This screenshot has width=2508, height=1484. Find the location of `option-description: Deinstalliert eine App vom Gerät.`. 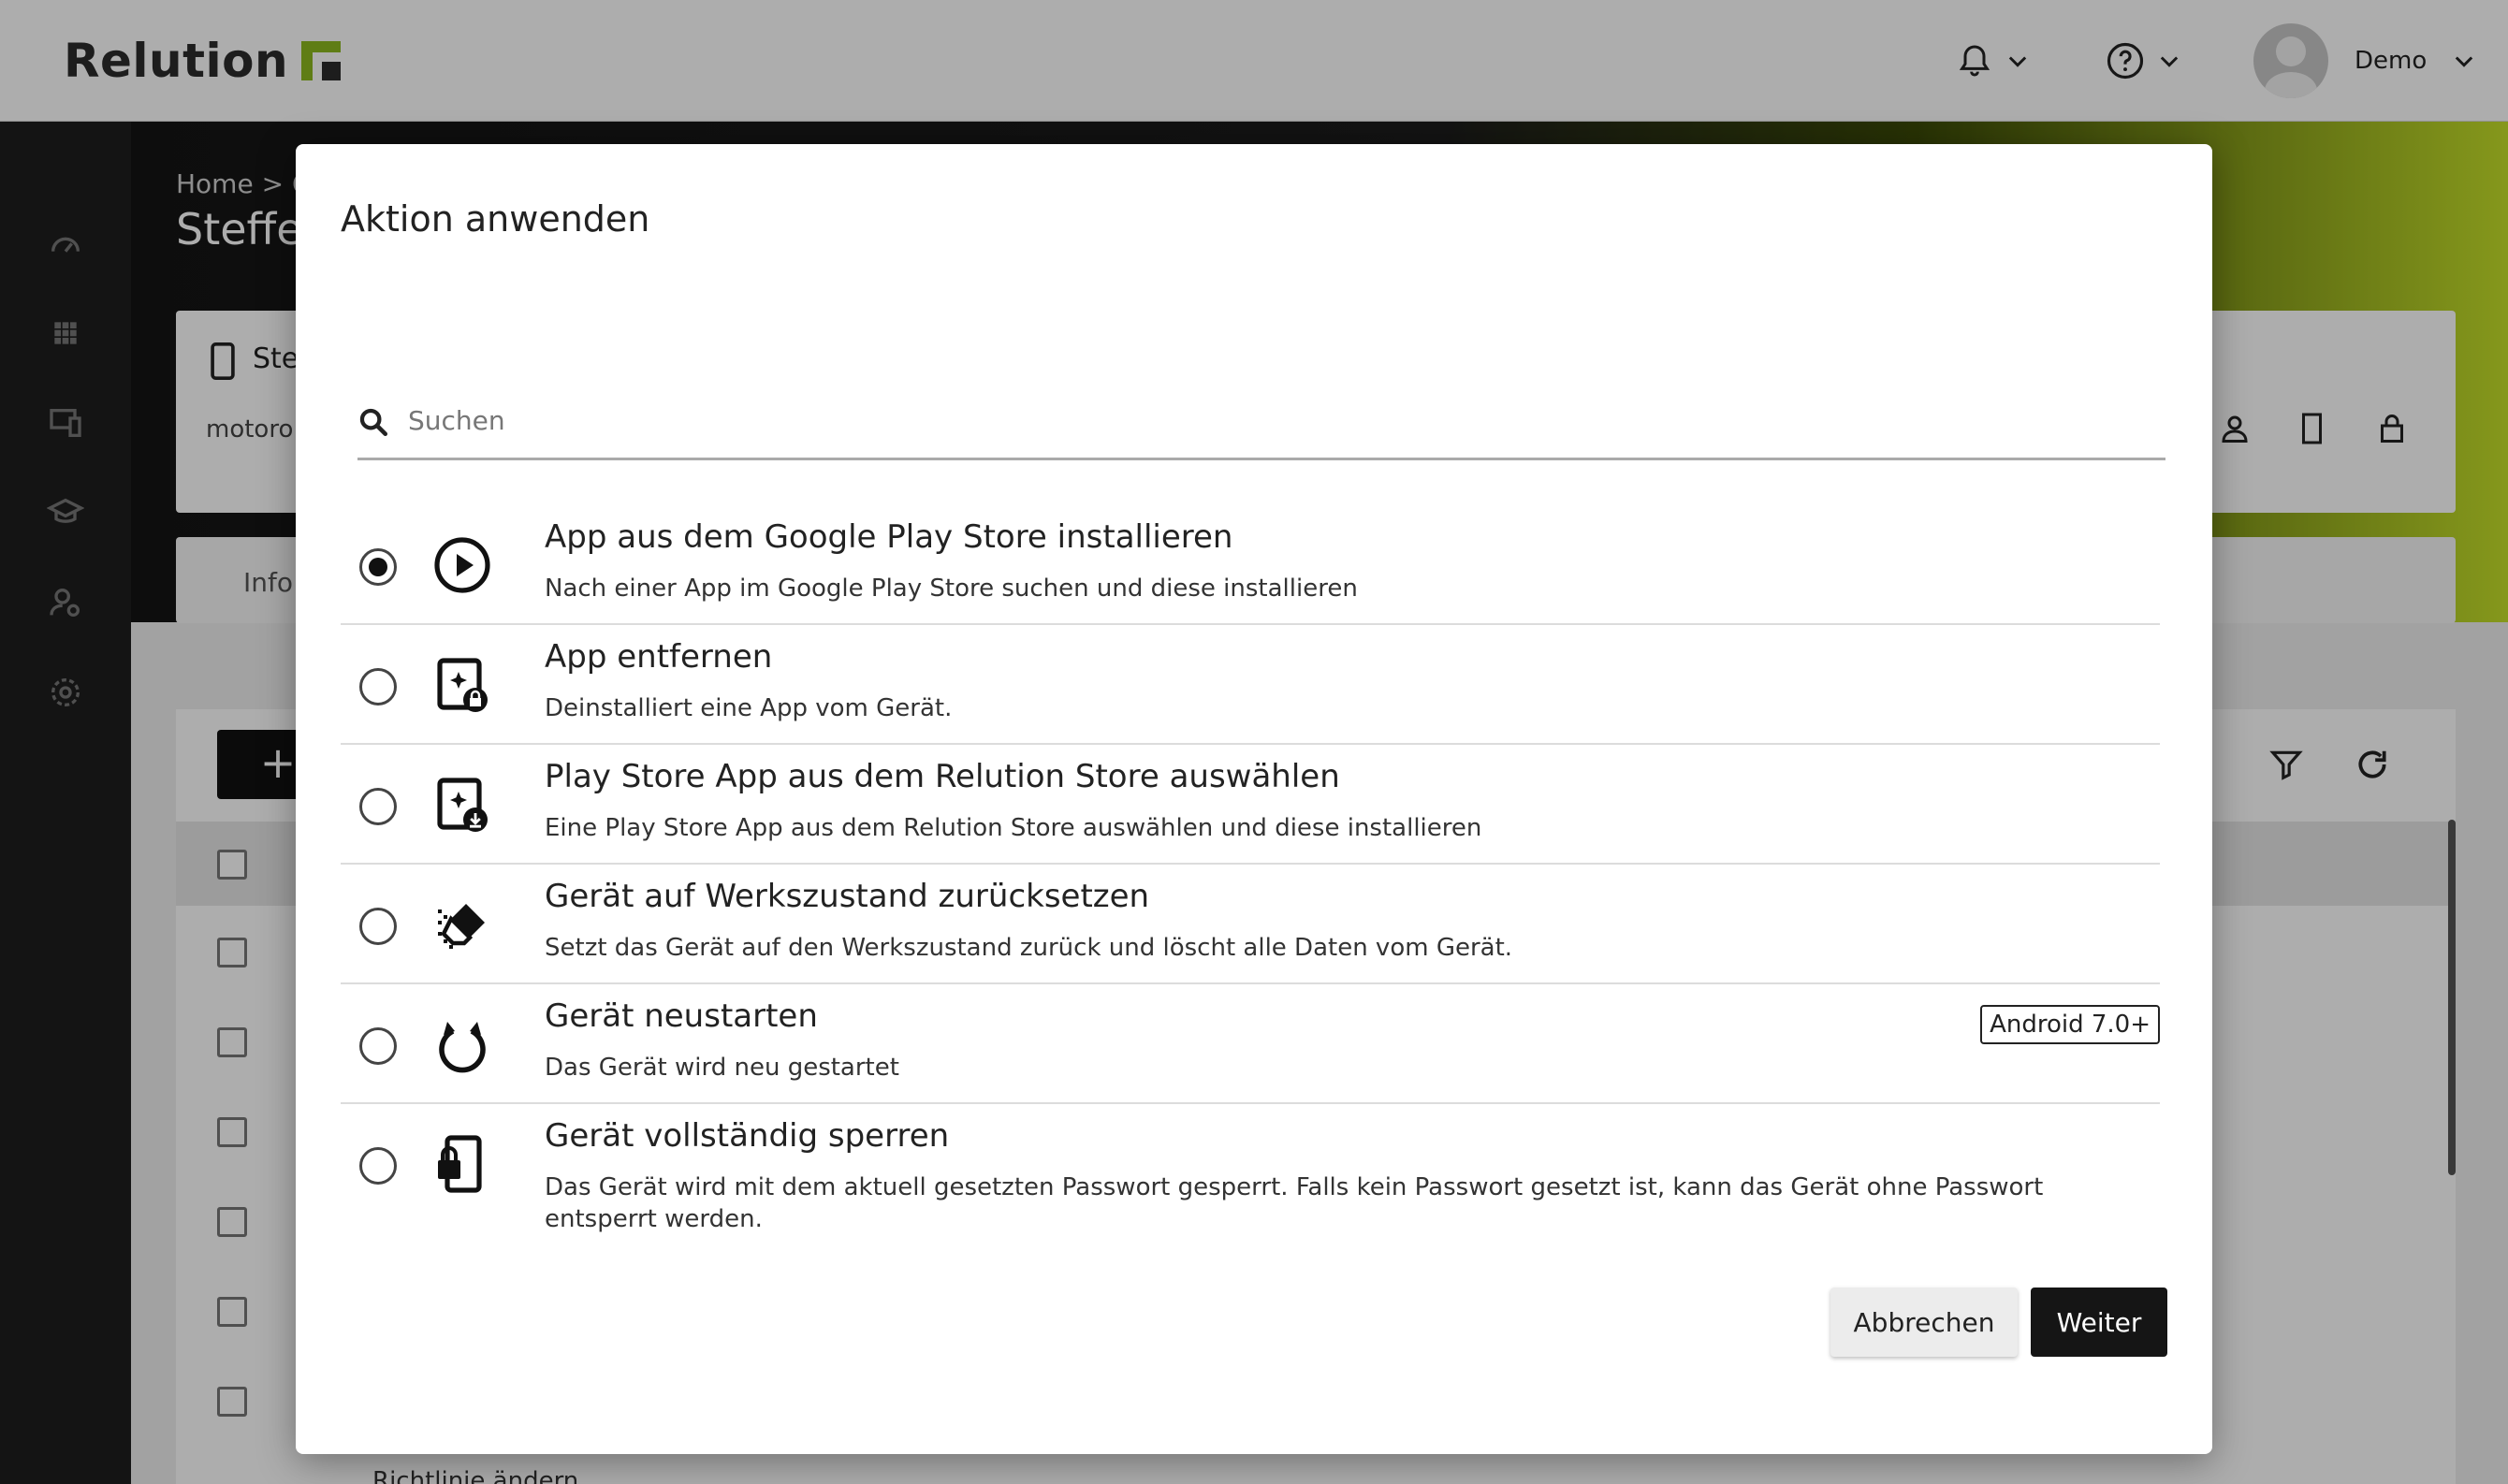

option-description: Deinstalliert eine App vom Gerät. is located at coordinates (749, 708).